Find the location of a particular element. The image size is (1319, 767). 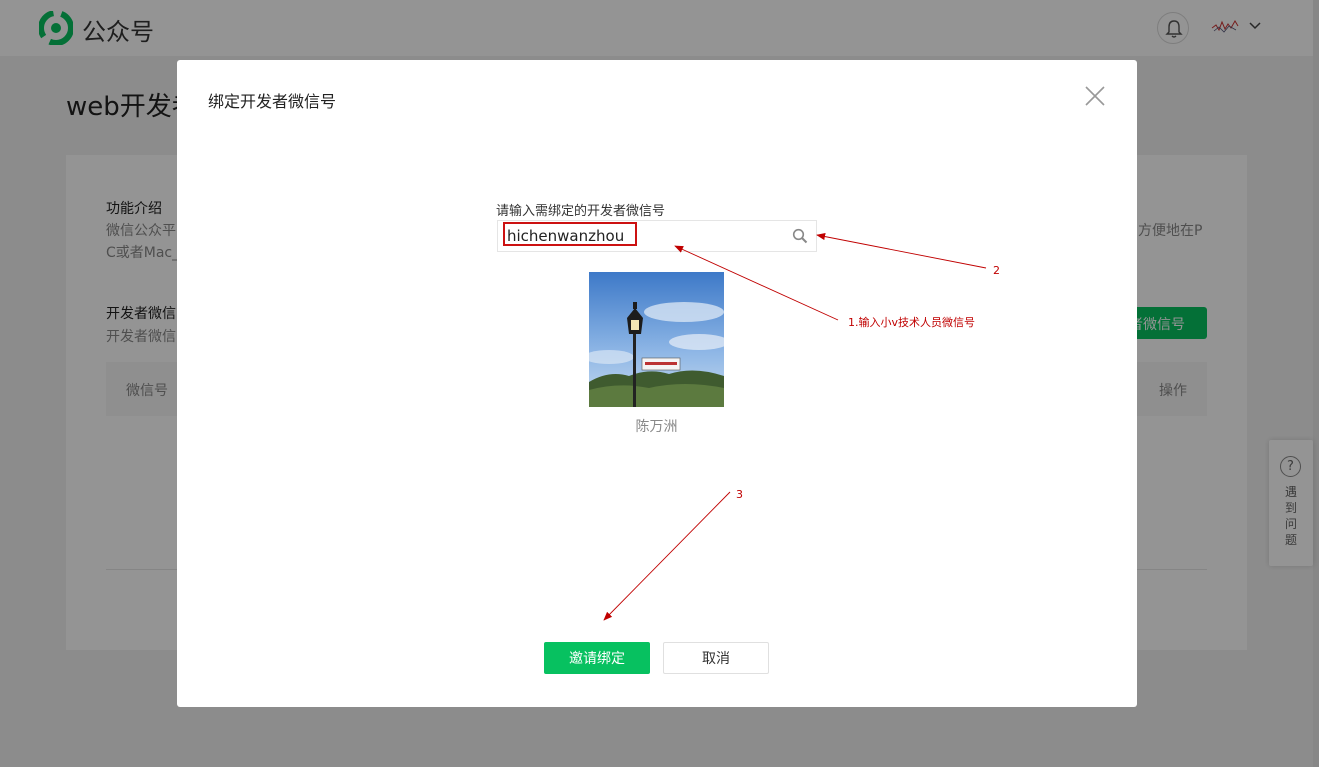

wechat-id-label: 请输入需绑定的开发者微信号 is located at coordinates (581, 211).